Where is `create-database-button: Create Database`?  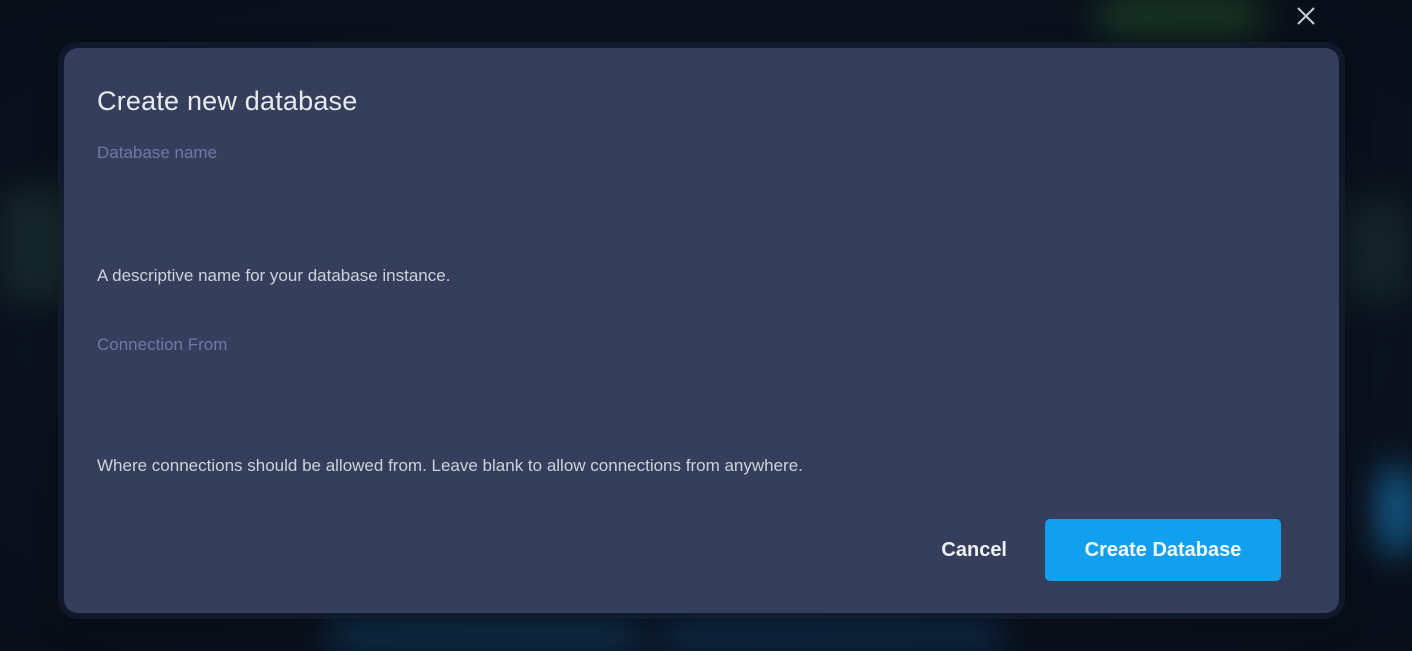
create-database-button: Create Database is located at coordinates (1163, 550).